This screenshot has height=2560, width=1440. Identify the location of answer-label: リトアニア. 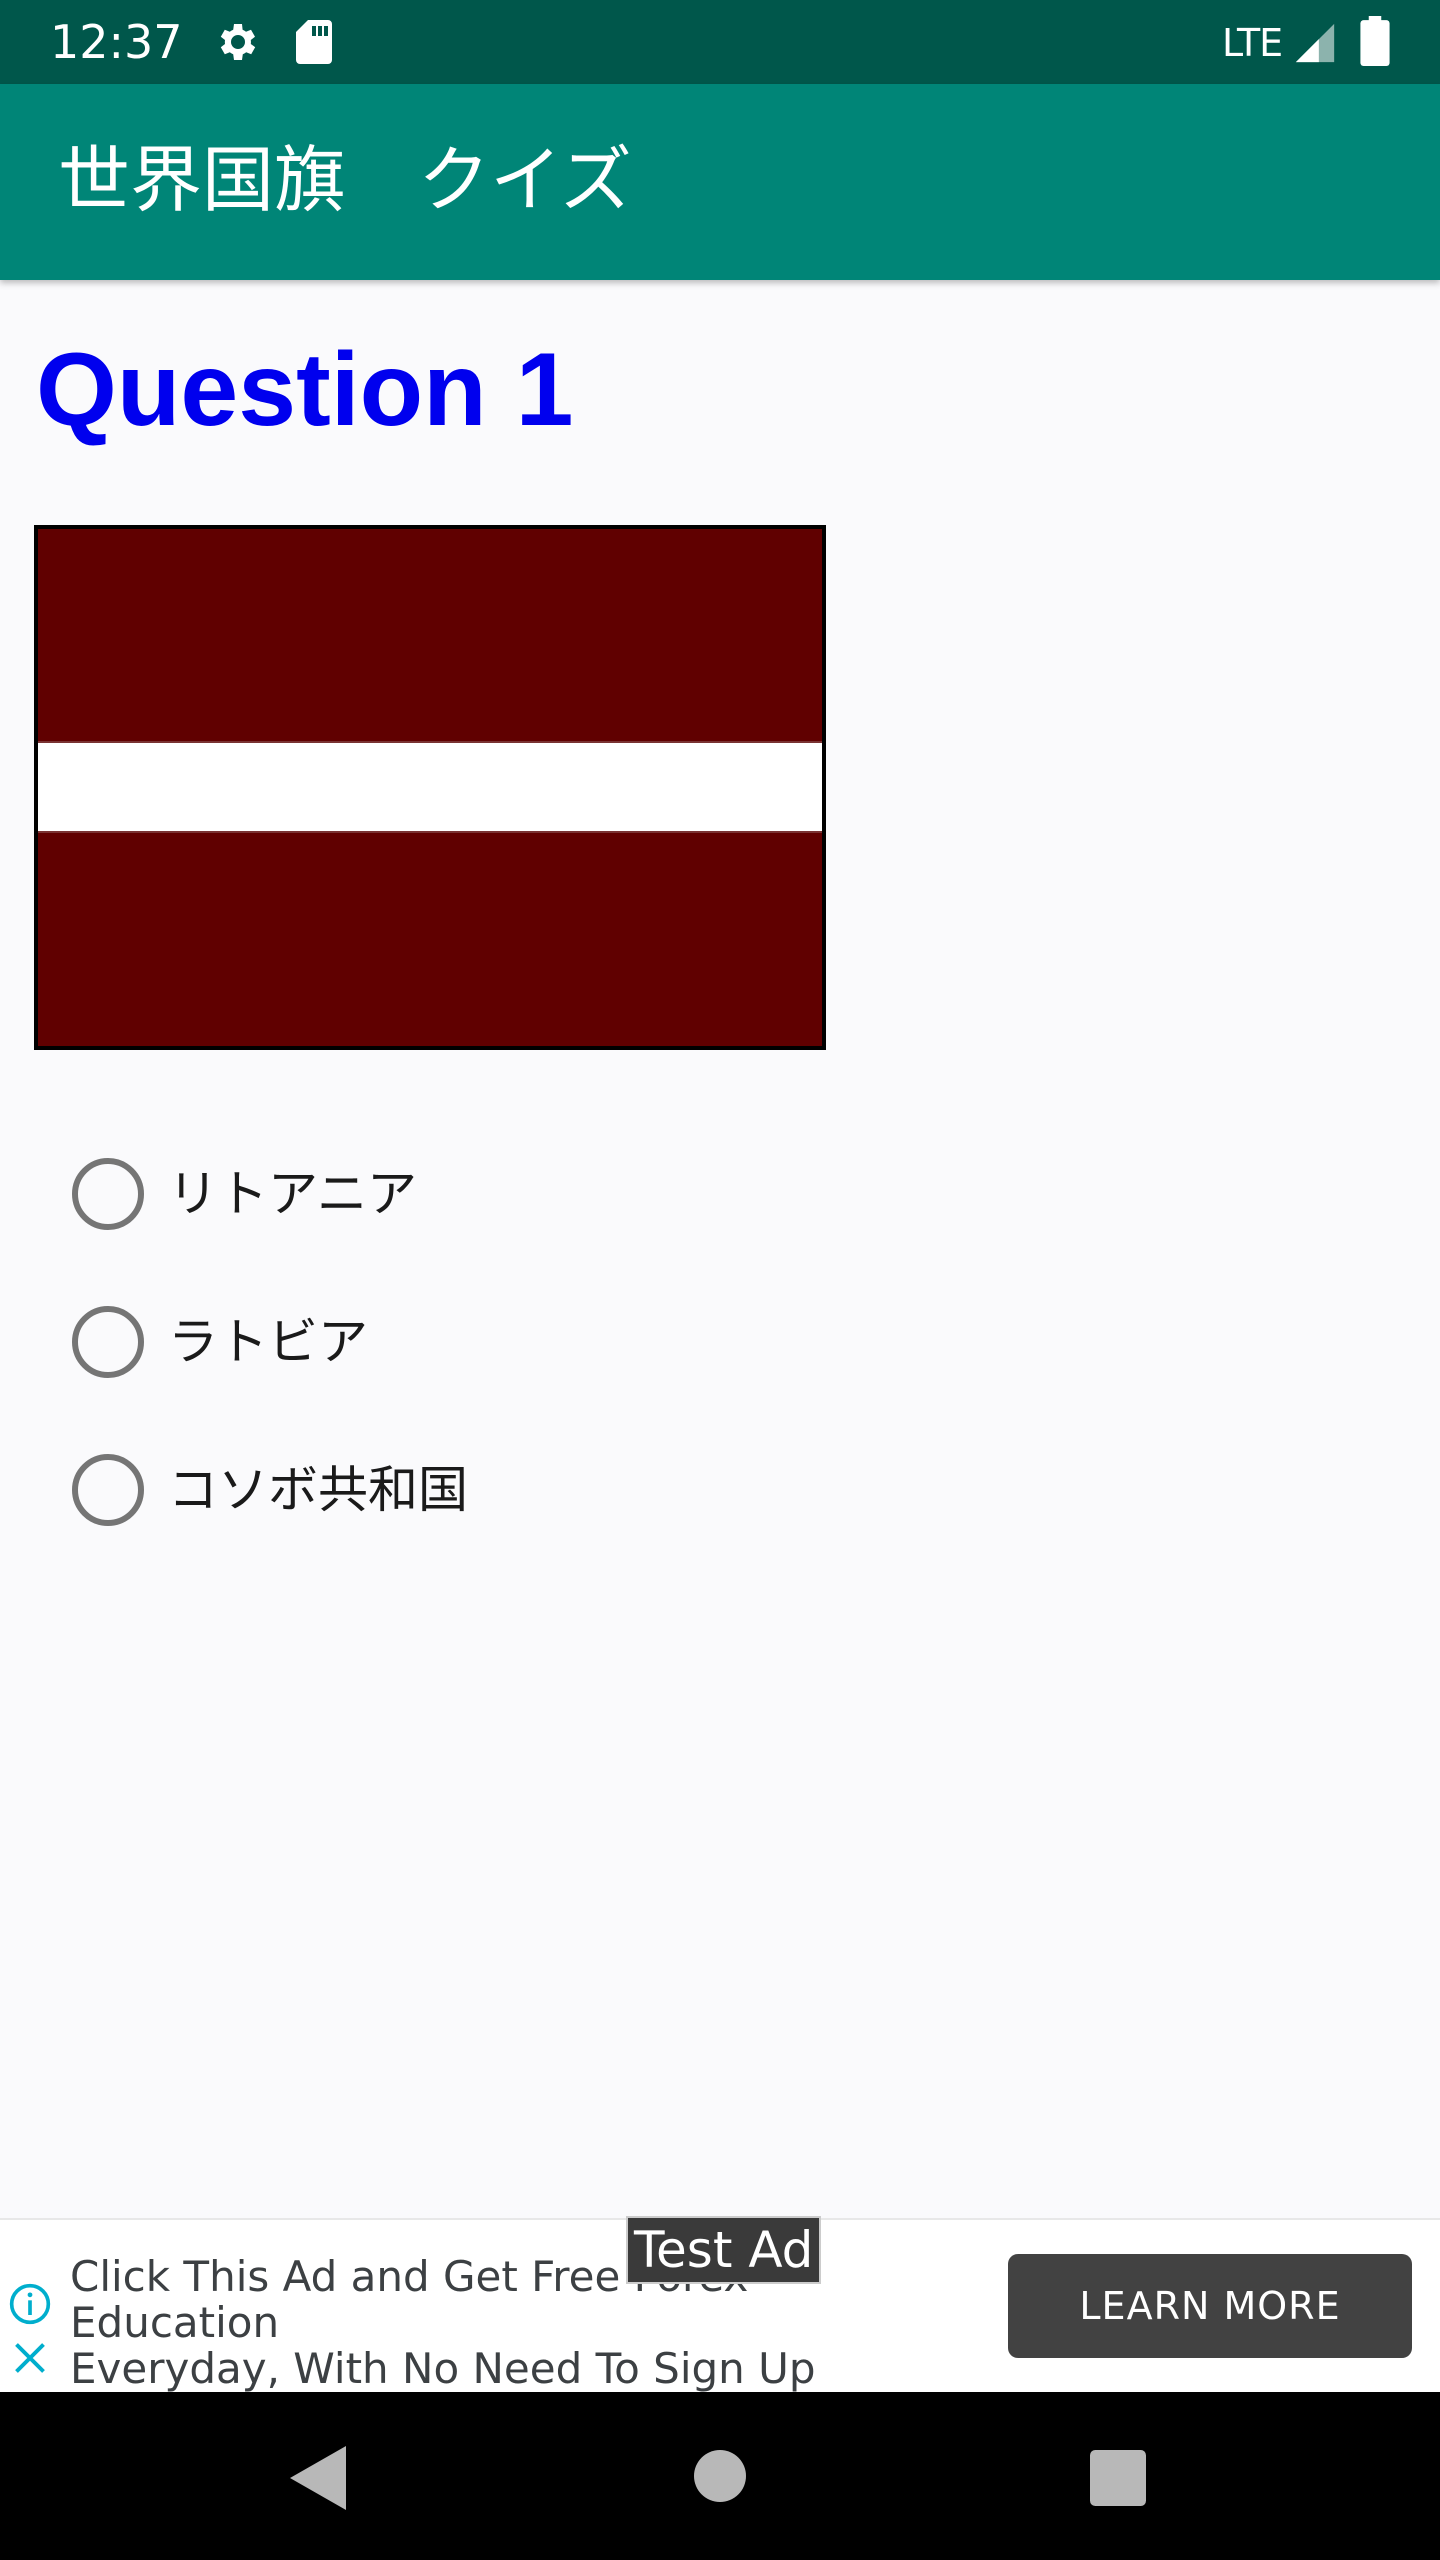
(292, 1194).